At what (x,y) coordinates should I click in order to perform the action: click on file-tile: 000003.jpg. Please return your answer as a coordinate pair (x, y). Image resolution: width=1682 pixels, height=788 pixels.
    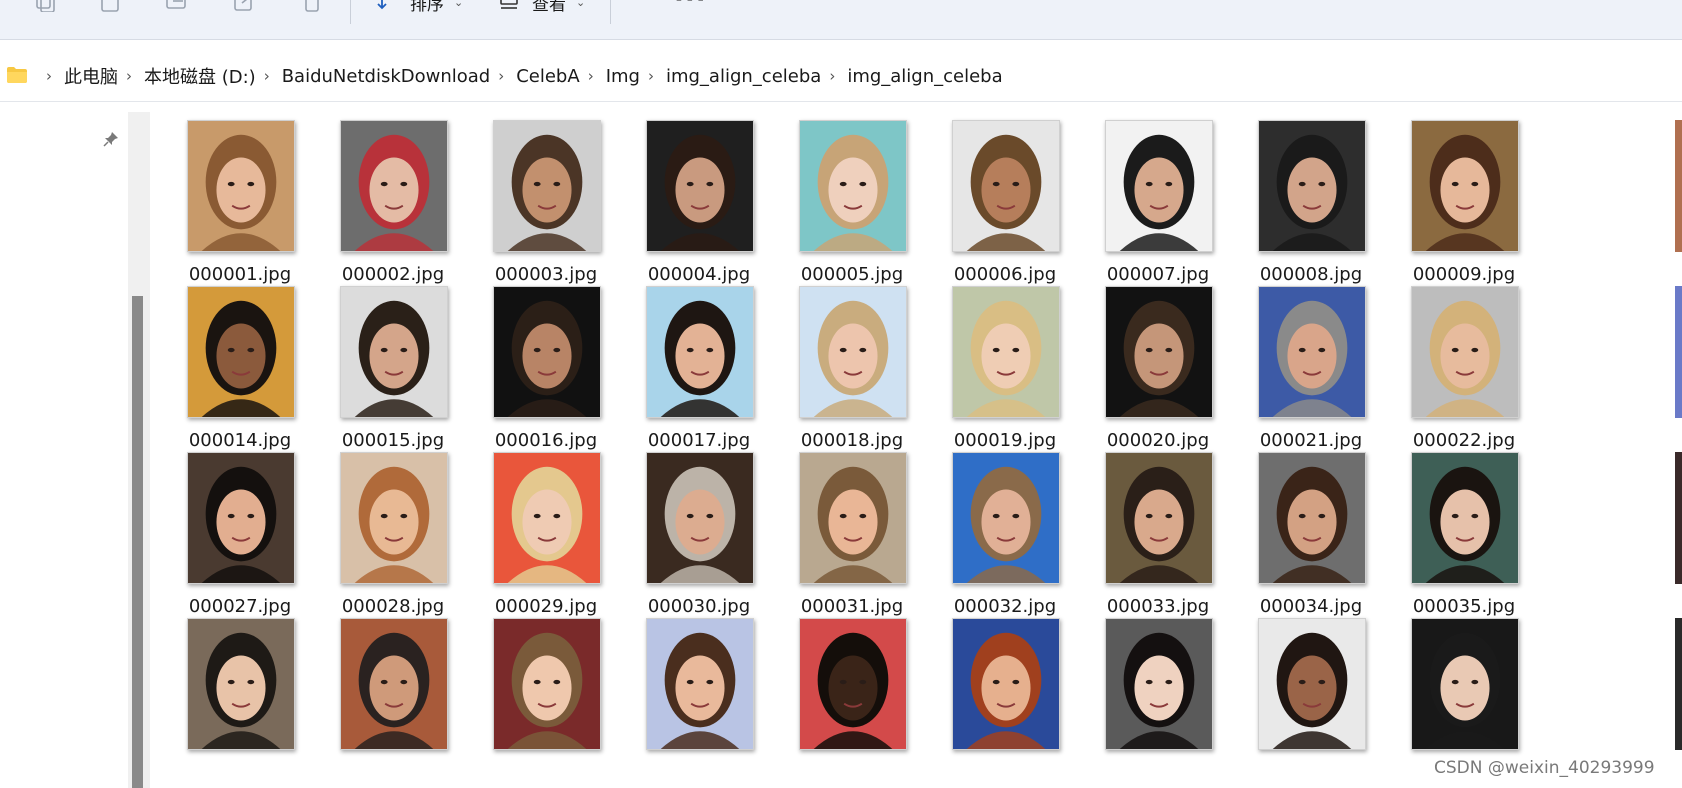
    Looking at the image, I should click on (522, 193).